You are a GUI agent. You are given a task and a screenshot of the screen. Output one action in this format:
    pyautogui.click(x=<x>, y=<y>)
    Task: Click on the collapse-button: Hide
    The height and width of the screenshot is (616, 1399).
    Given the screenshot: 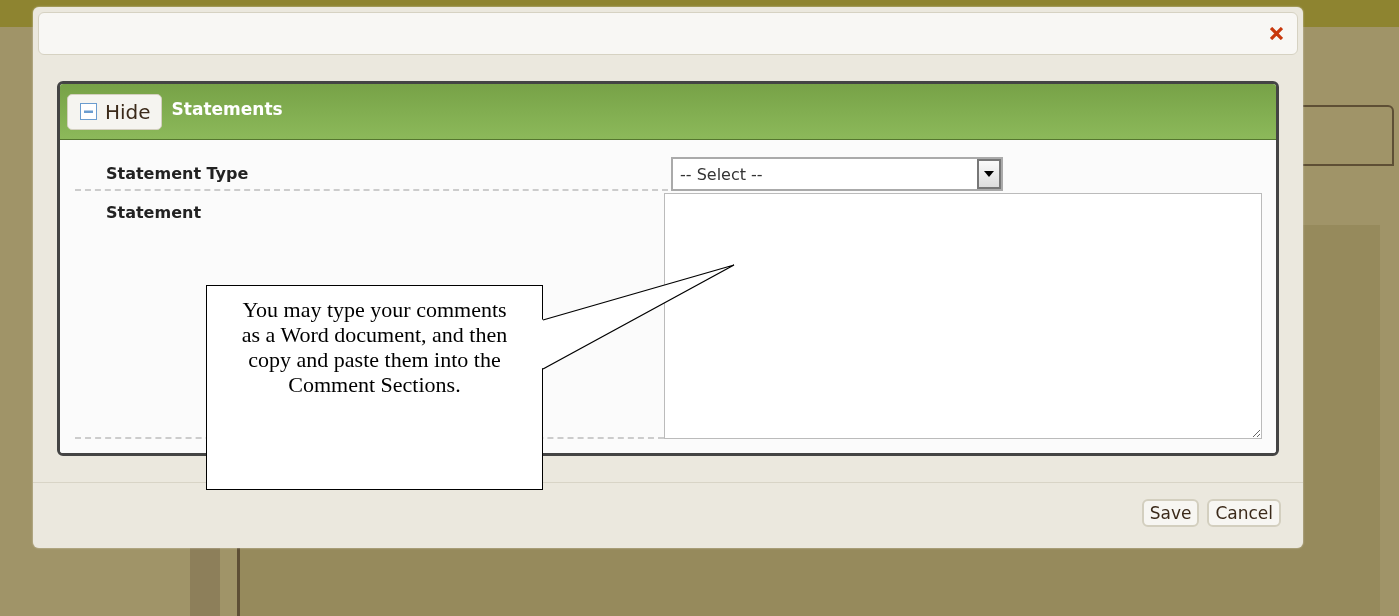 What is the action you would take?
    pyautogui.click(x=114, y=111)
    